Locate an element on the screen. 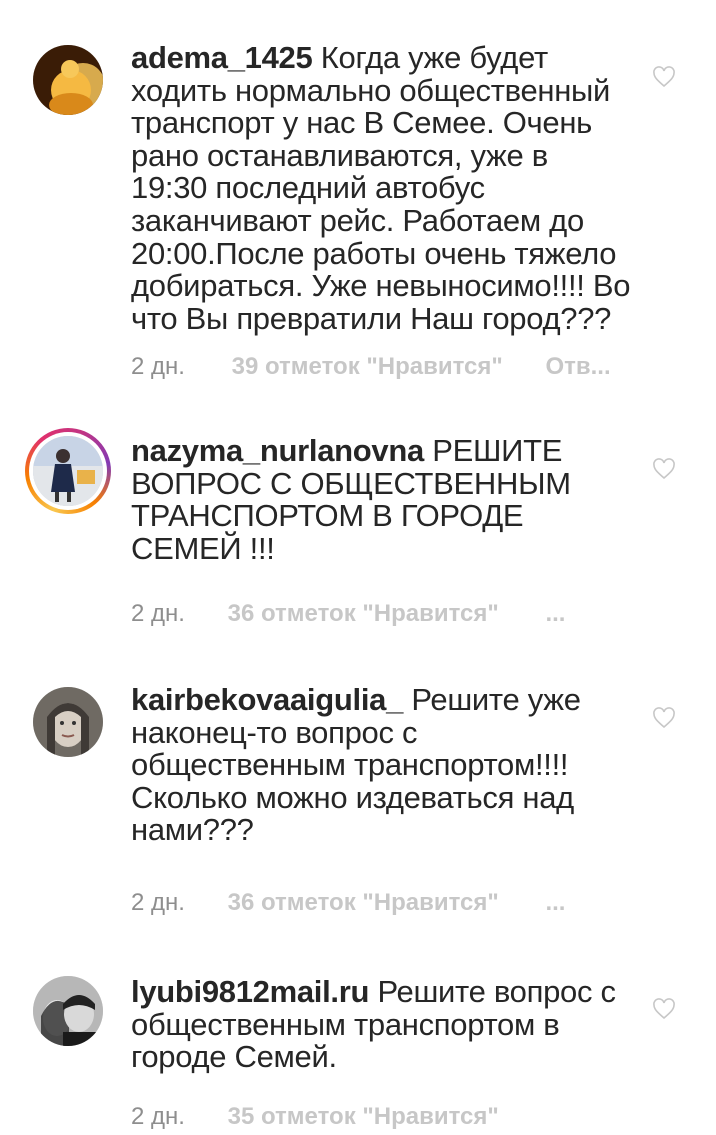 This screenshot has width=716, height=1135. comment-meta: 2 дн. 35 отметок "Нравится" is located at coordinates (315, 1117).